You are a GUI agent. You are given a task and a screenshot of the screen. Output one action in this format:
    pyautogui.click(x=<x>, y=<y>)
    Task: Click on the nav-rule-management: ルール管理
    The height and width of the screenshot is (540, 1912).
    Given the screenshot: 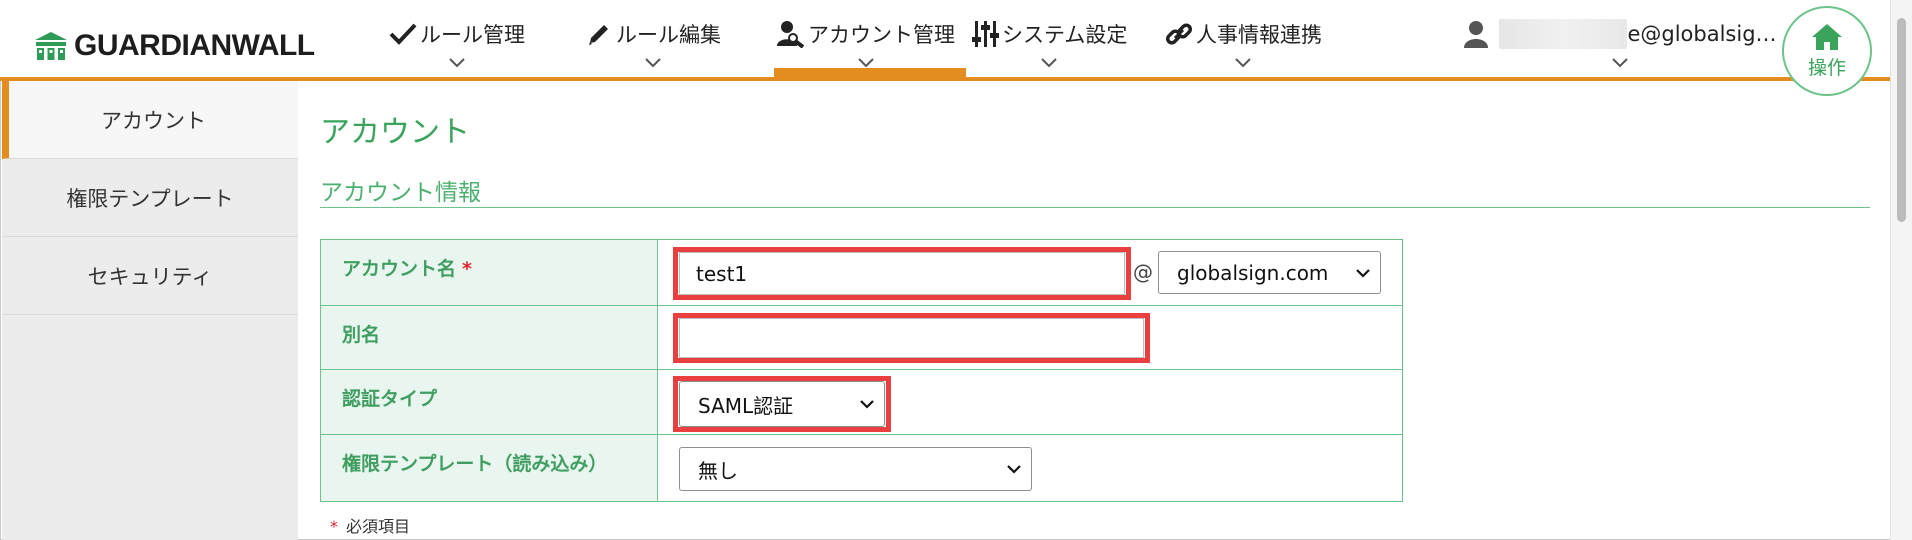 What is the action you would take?
    pyautogui.click(x=456, y=47)
    